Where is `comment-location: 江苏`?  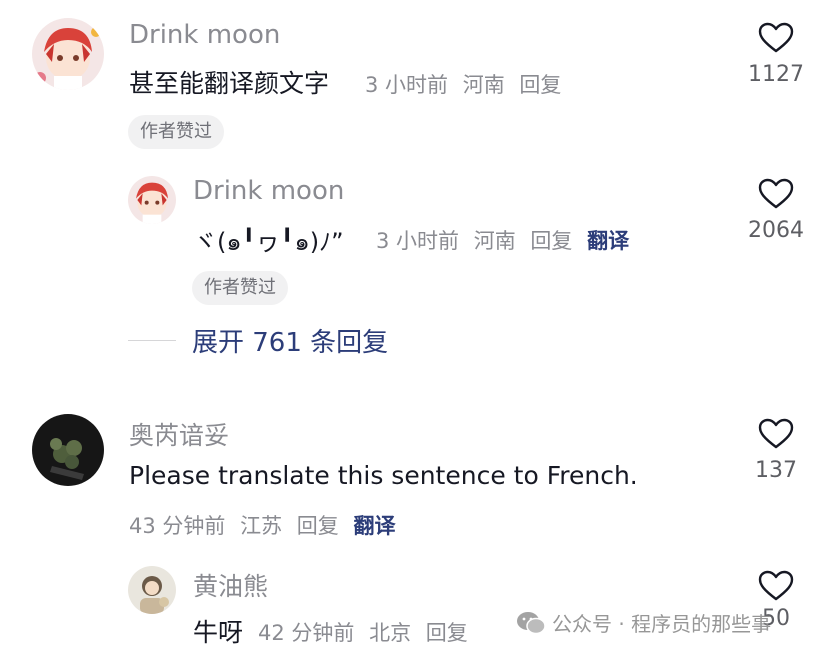 comment-location: 江苏 is located at coordinates (261, 526).